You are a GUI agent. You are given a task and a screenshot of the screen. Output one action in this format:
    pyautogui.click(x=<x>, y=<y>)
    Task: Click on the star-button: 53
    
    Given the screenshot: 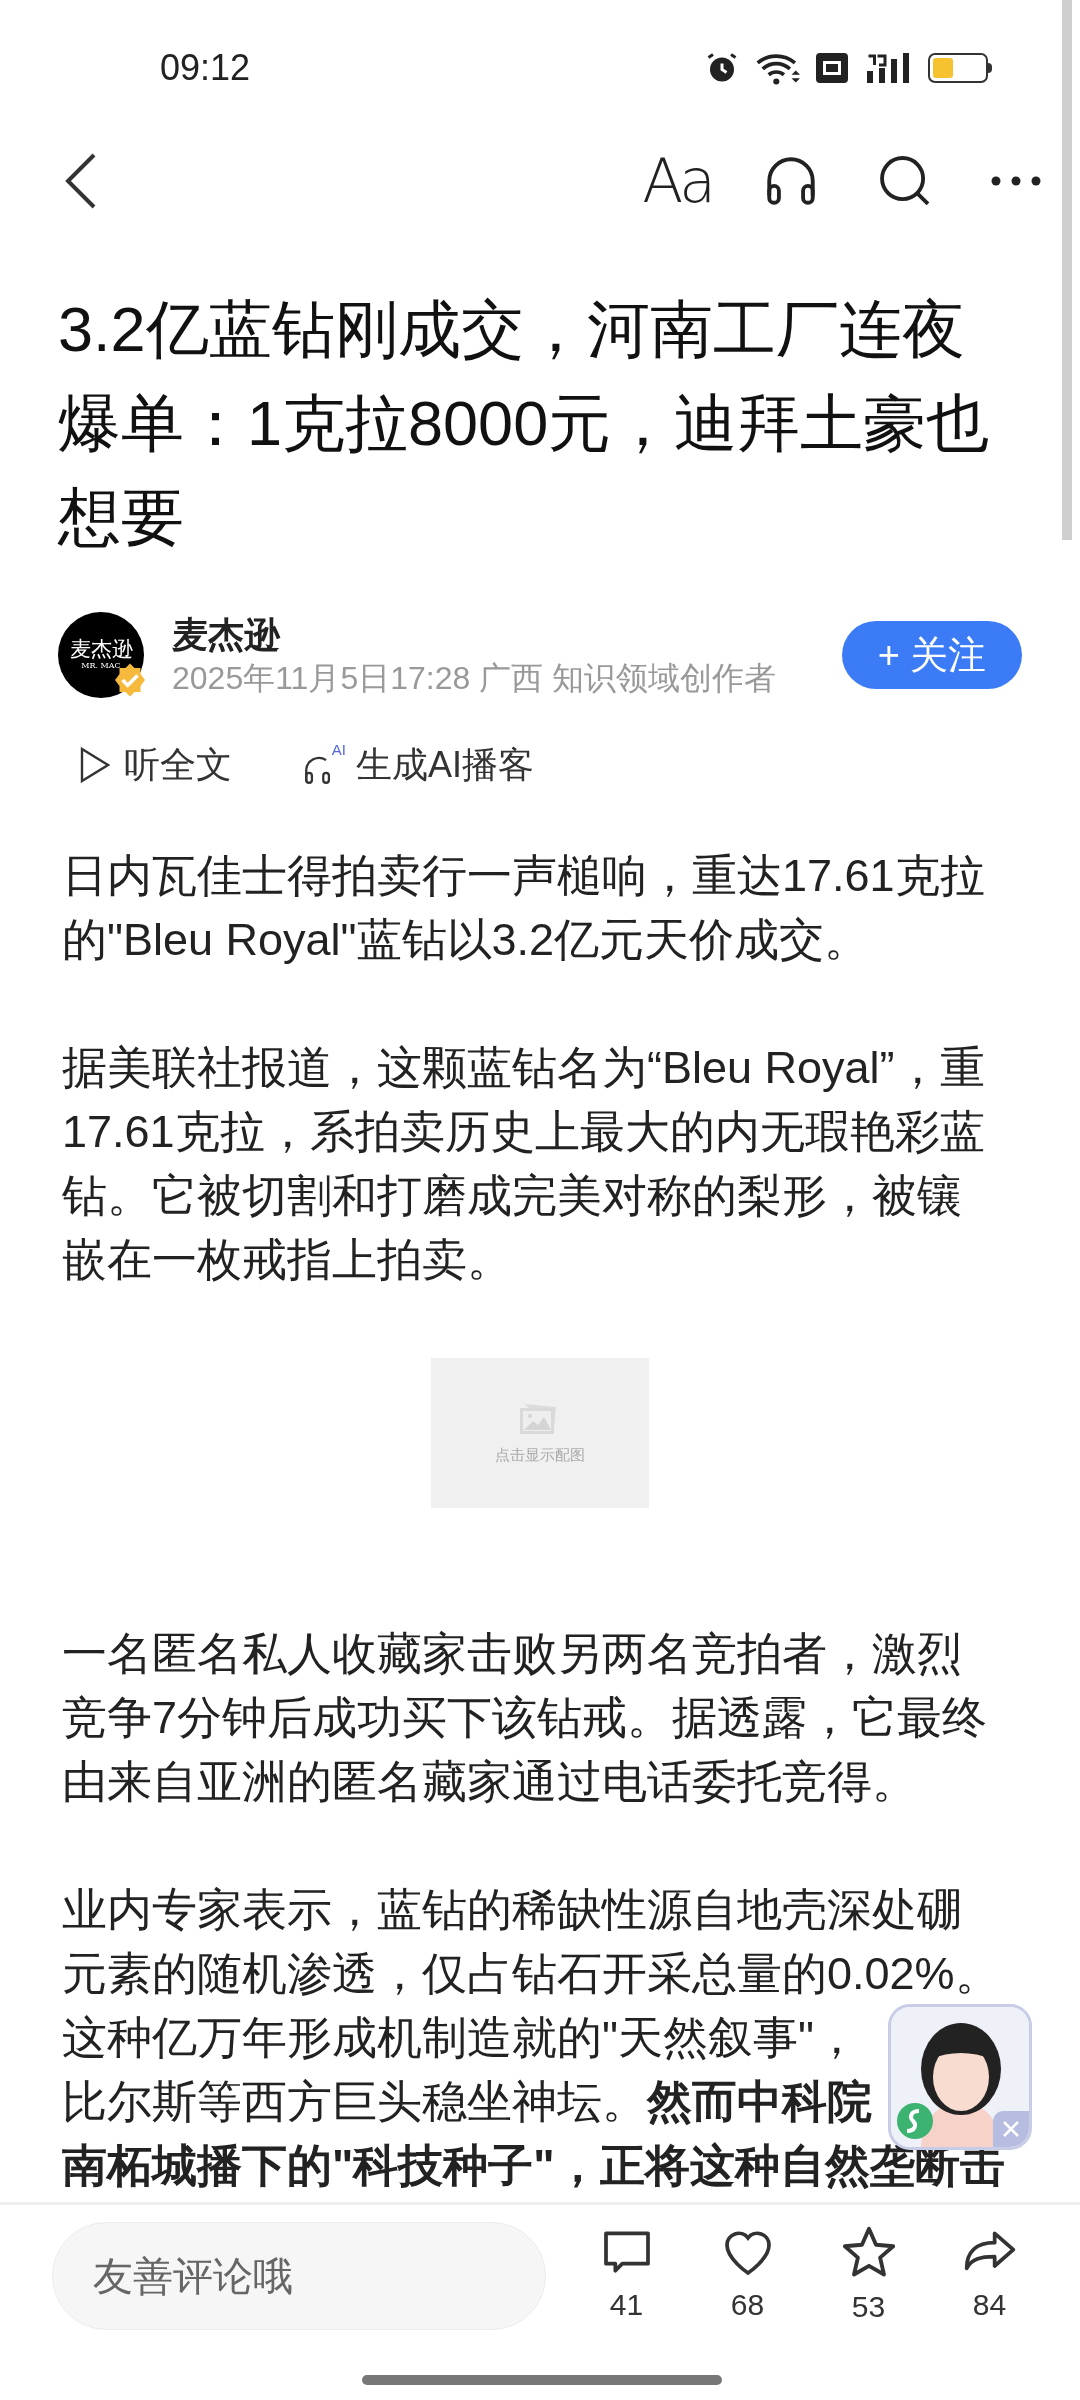 What is the action you would take?
    pyautogui.click(x=868, y=2276)
    